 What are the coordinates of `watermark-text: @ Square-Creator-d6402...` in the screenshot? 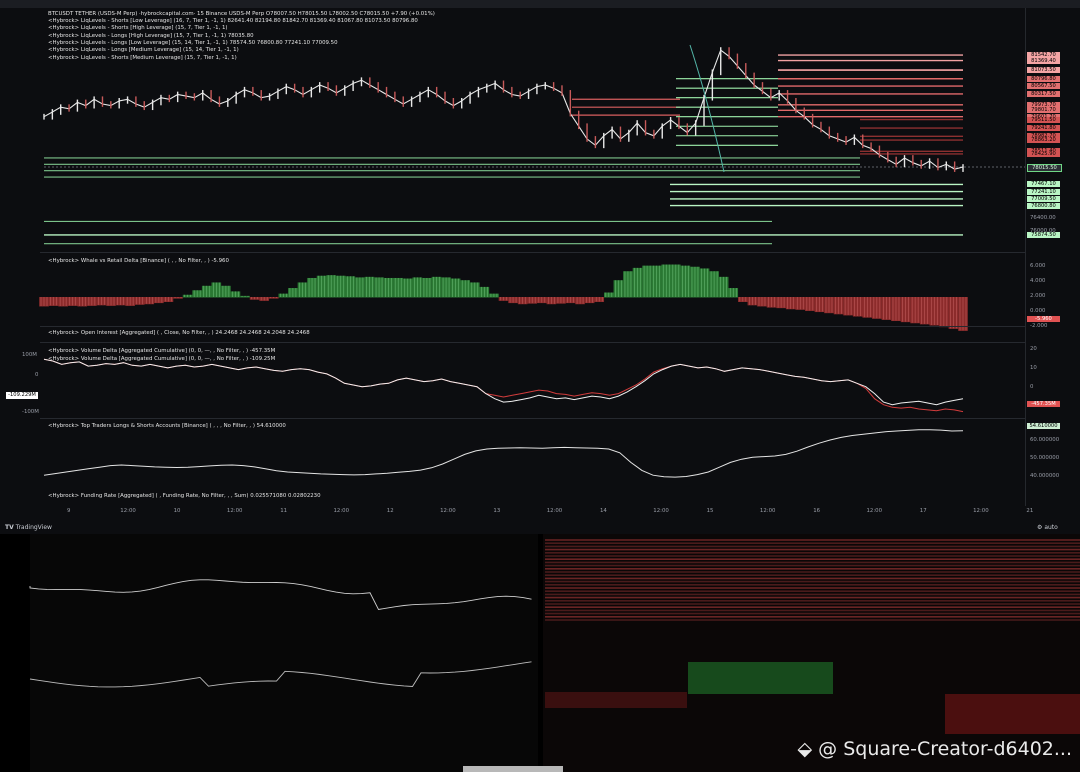 It's located at (945, 749).